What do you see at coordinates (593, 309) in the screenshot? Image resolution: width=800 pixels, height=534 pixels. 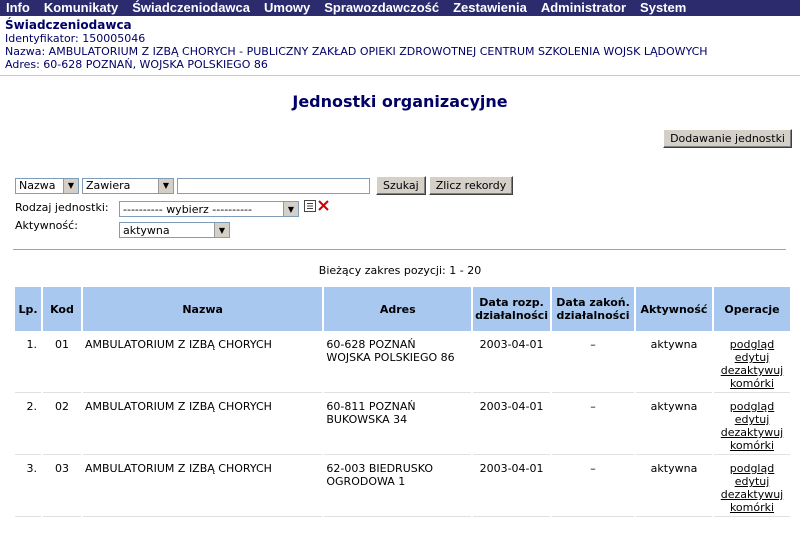 I see `col-data-zakon: Data zakoń. działalności` at bounding box center [593, 309].